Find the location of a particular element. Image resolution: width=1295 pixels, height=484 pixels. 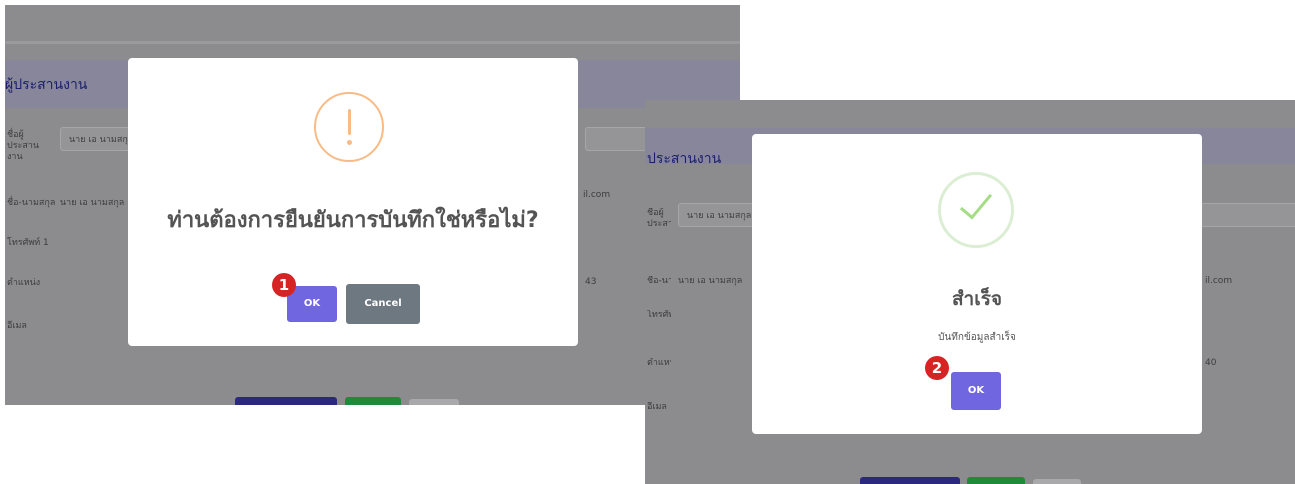

success-check-icon is located at coordinates (976, 210).